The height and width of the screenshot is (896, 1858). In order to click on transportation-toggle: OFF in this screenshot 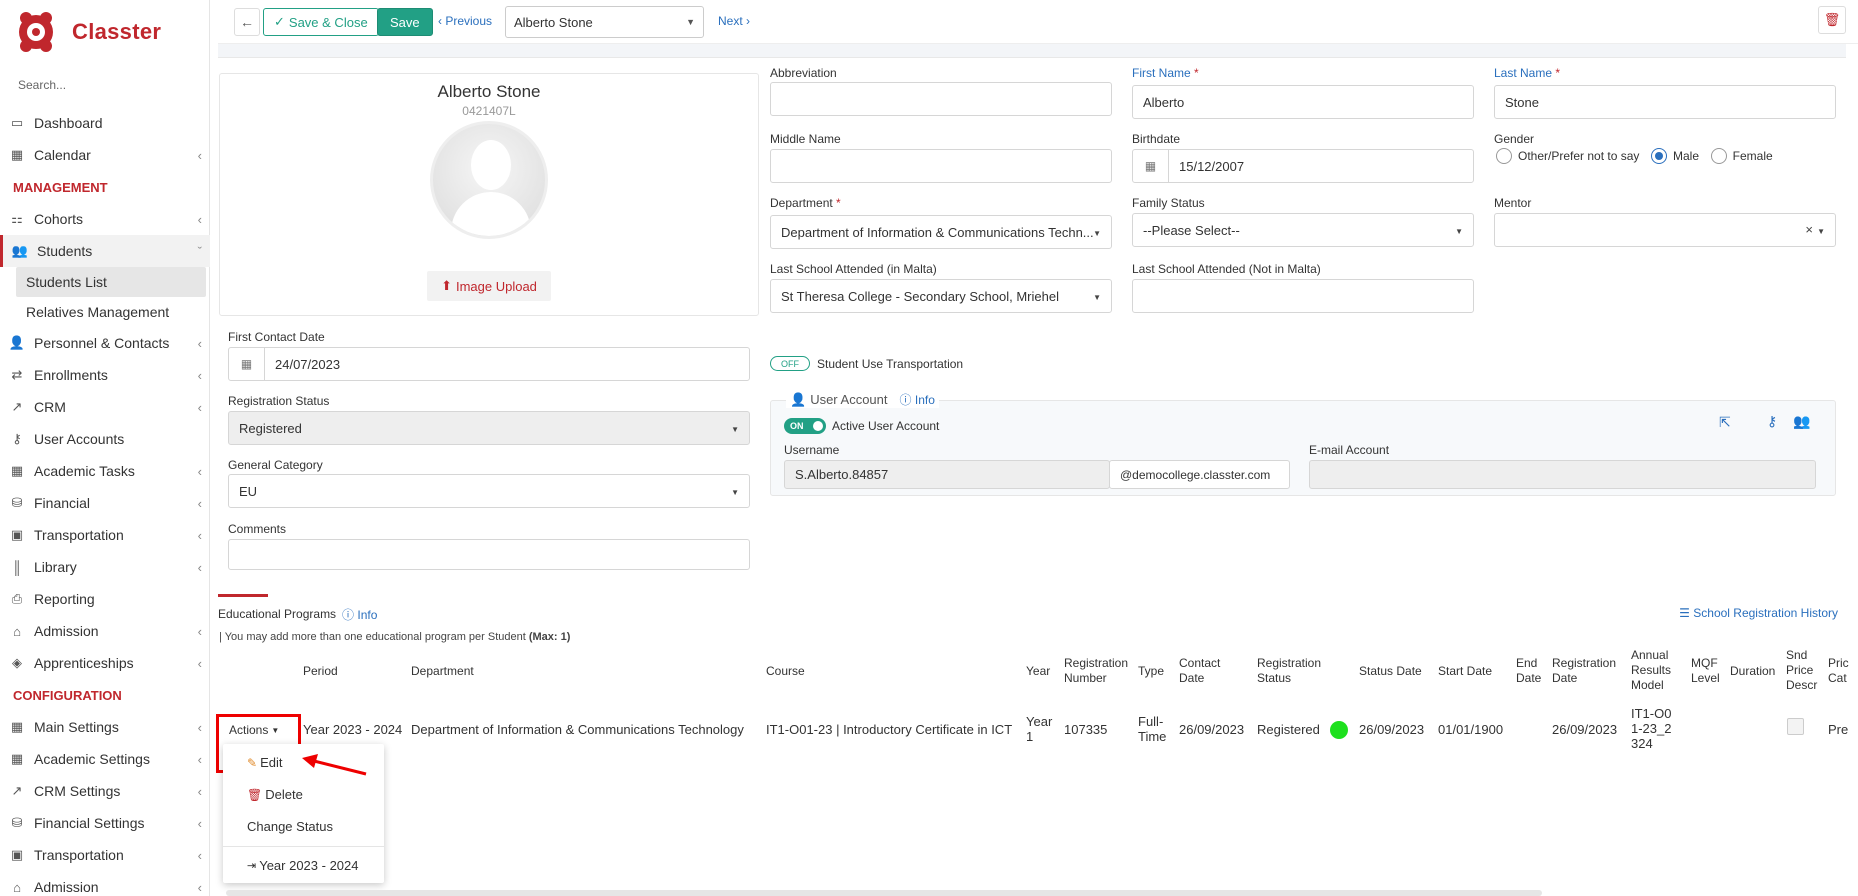, I will do `click(790, 363)`.